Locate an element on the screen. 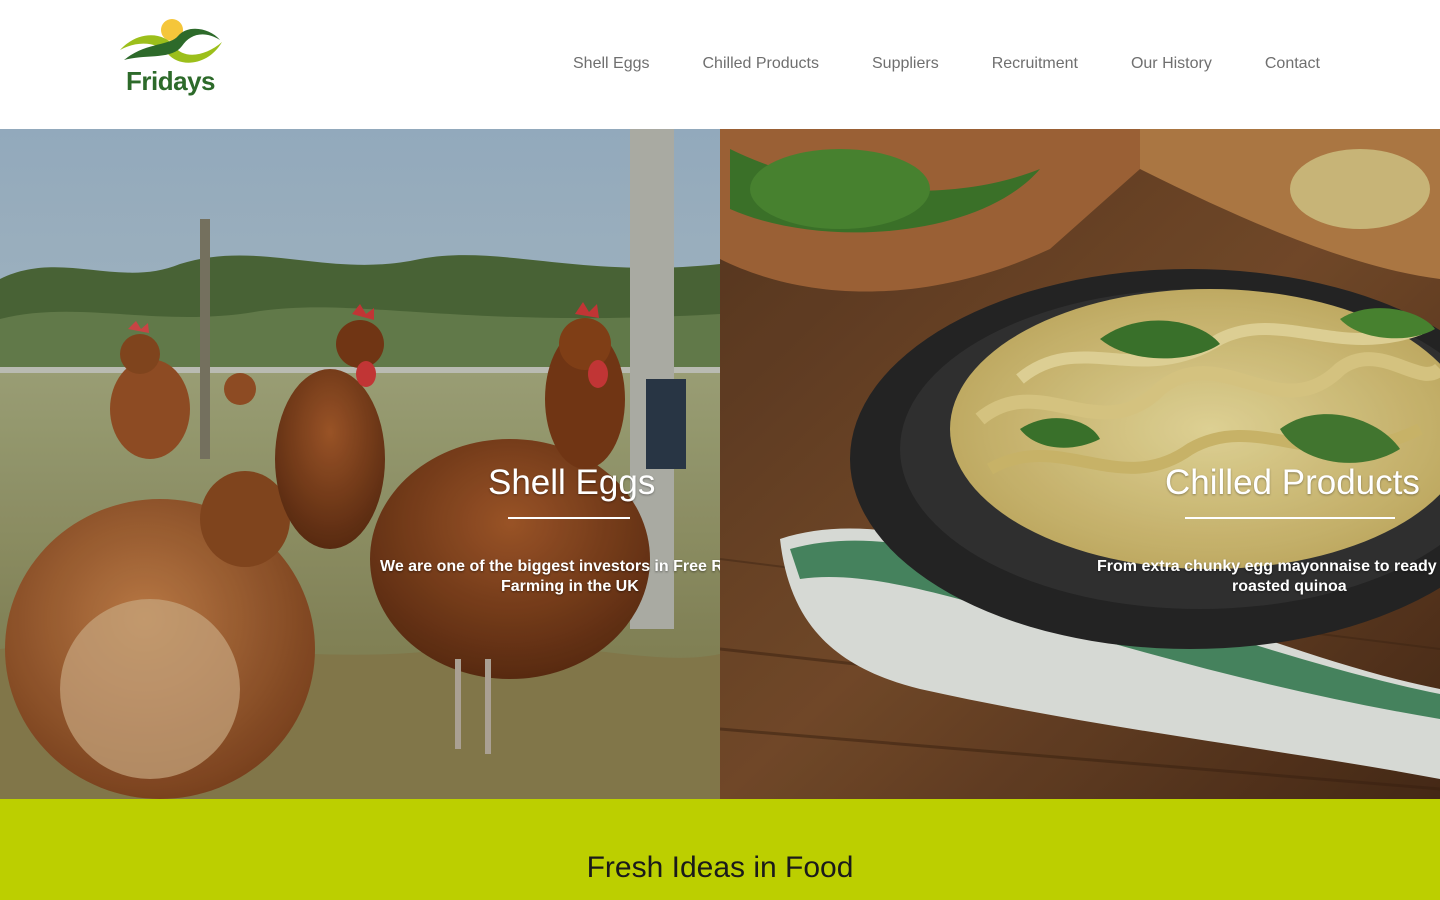  hero-title-chilled-products: Chilled Products is located at coordinates (1292, 482).